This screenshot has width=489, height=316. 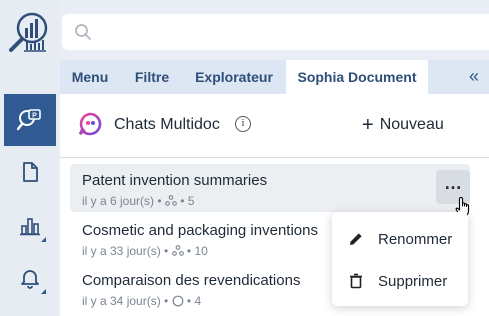 What do you see at coordinates (274, 157) in the screenshot?
I see `divider` at bounding box center [274, 157].